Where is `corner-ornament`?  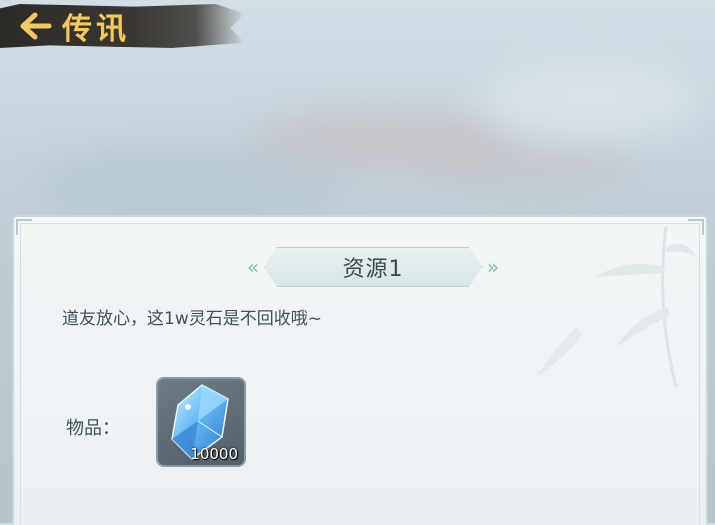 corner-ornament is located at coordinates (24, 227).